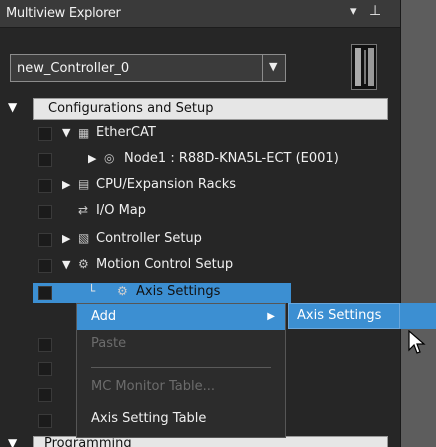 This screenshot has height=447, width=436. I want to click on right-edge-strip, so click(418, 223).